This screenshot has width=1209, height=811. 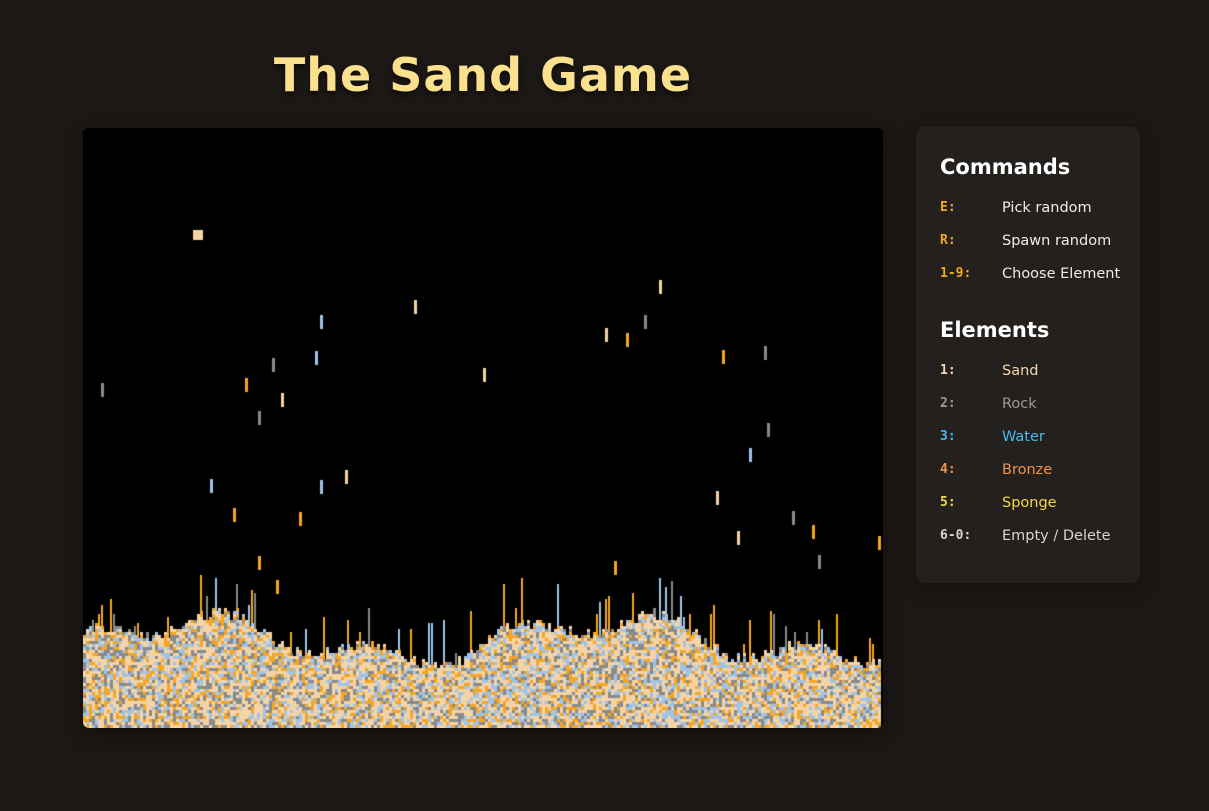 I want to click on element-key: 4:, so click(x=948, y=469).